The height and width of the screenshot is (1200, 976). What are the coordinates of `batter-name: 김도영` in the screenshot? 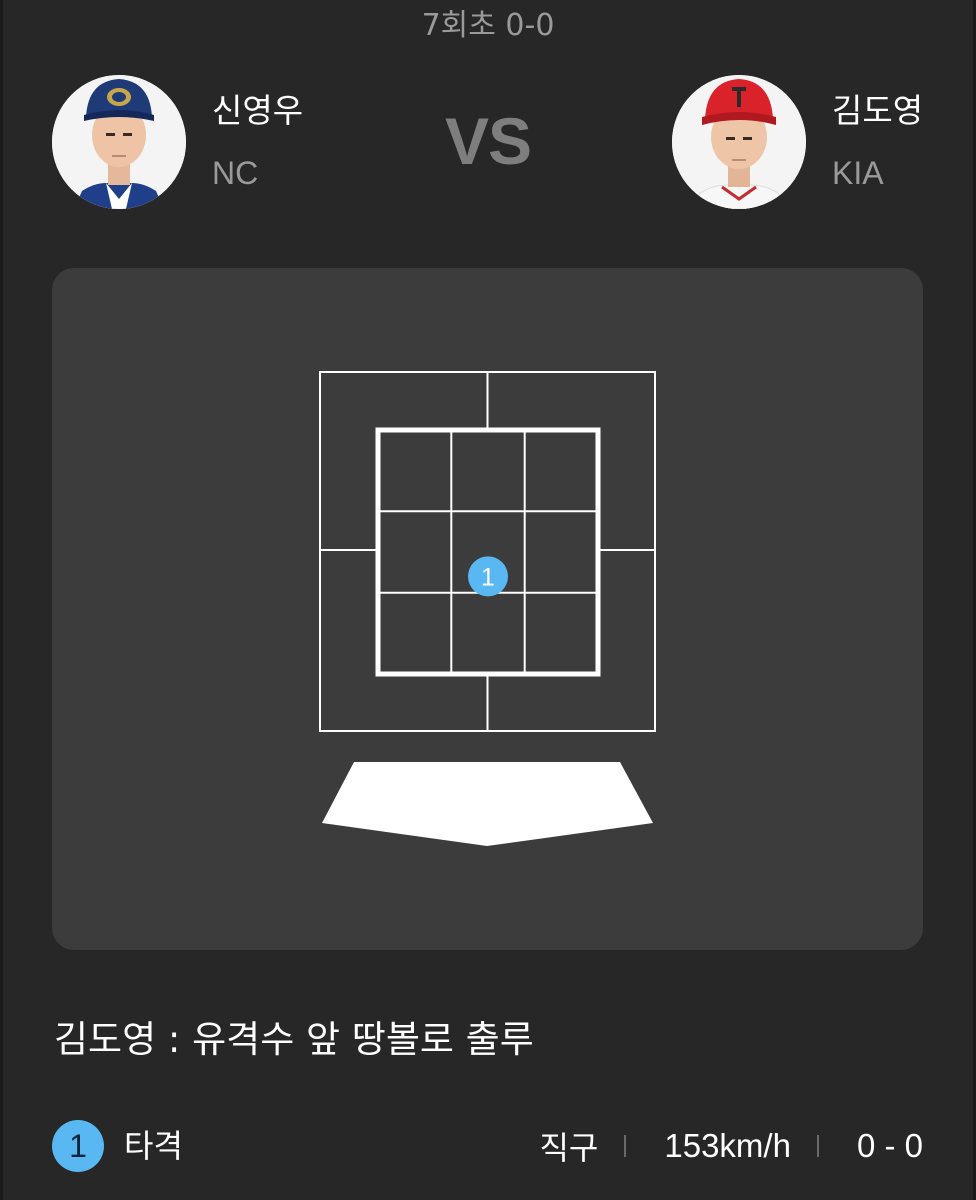 It's located at (878, 110).